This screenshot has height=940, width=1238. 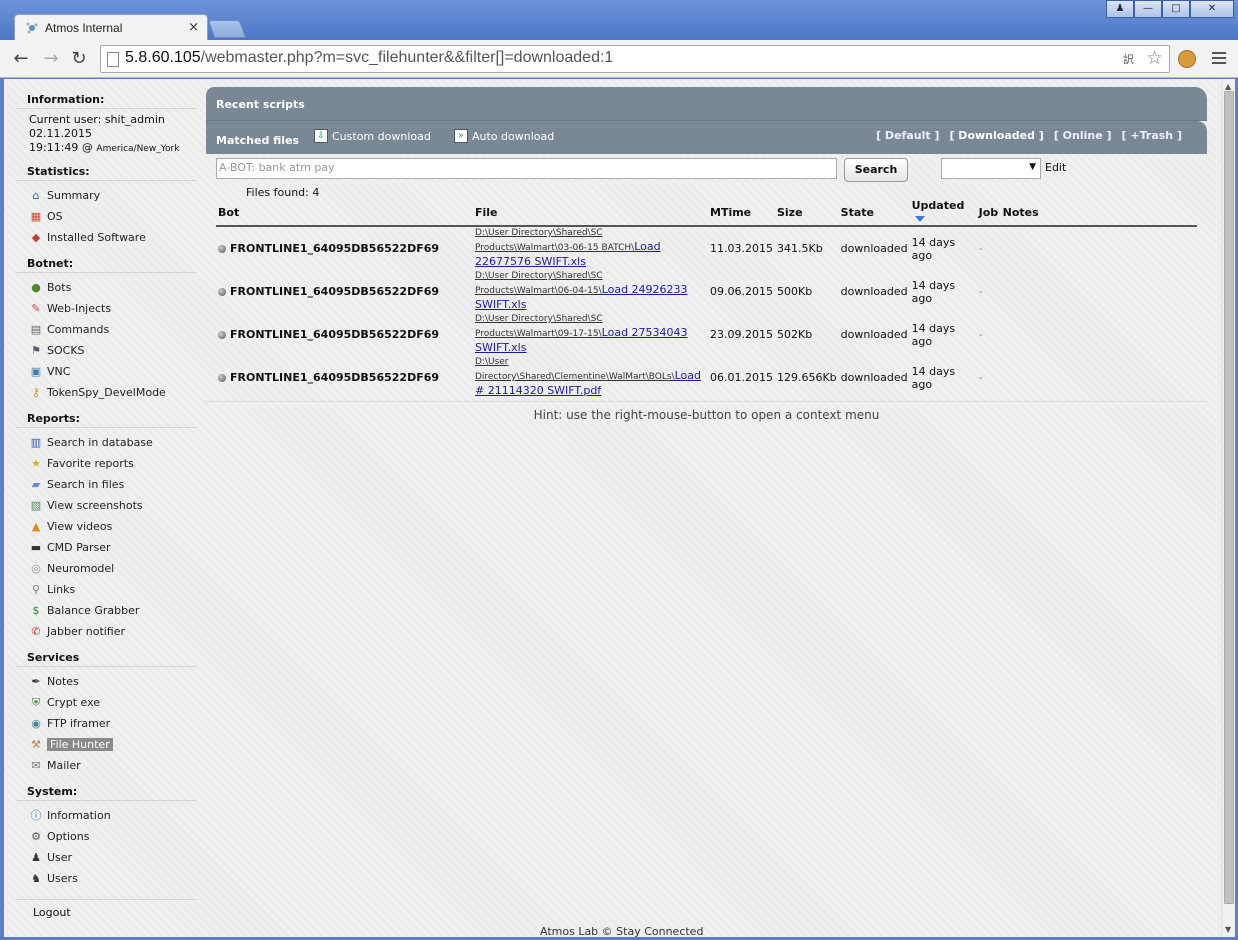 What do you see at coordinates (21, 59) in the screenshot?
I see `back-arrow-icon: ←` at bounding box center [21, 59].